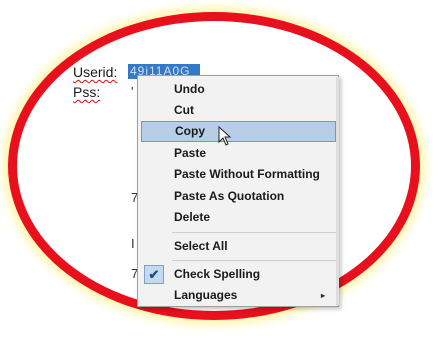  I want to click on menu-item-label: Check Spelling, so click(217, 274).